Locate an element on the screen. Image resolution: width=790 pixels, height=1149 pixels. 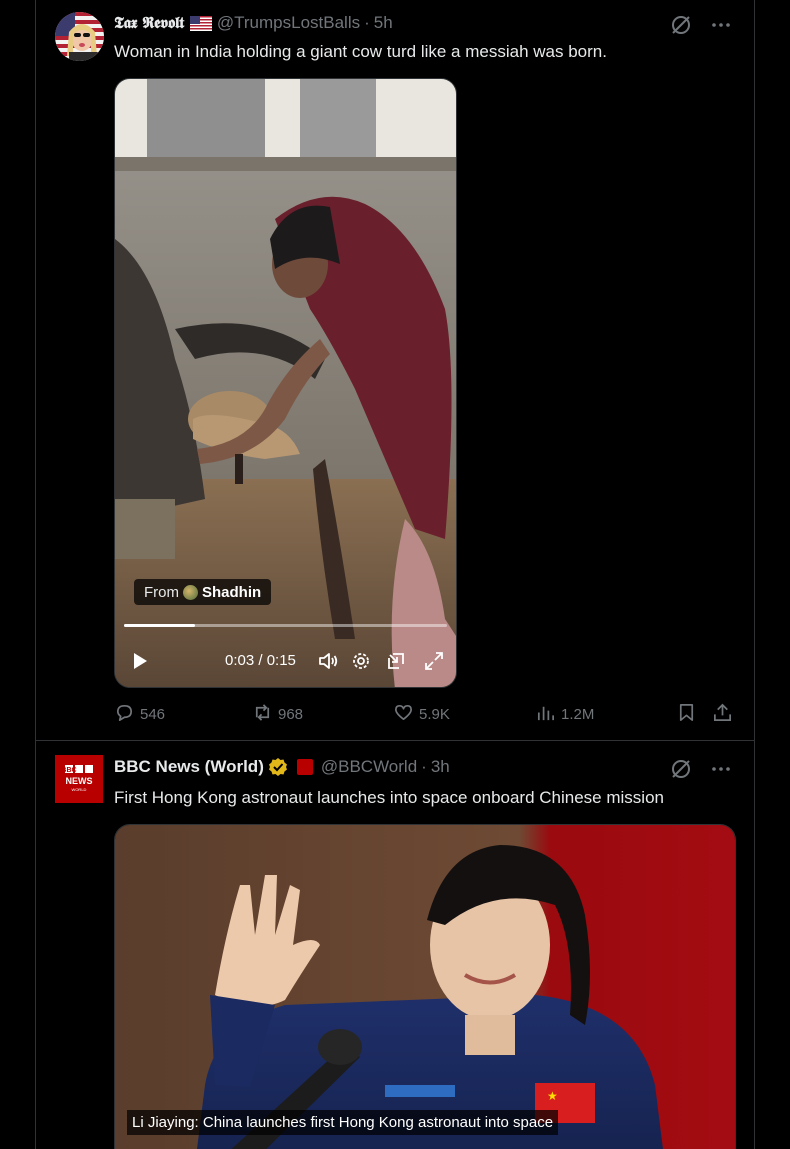
views-icon is located at coordinates (548, 714).